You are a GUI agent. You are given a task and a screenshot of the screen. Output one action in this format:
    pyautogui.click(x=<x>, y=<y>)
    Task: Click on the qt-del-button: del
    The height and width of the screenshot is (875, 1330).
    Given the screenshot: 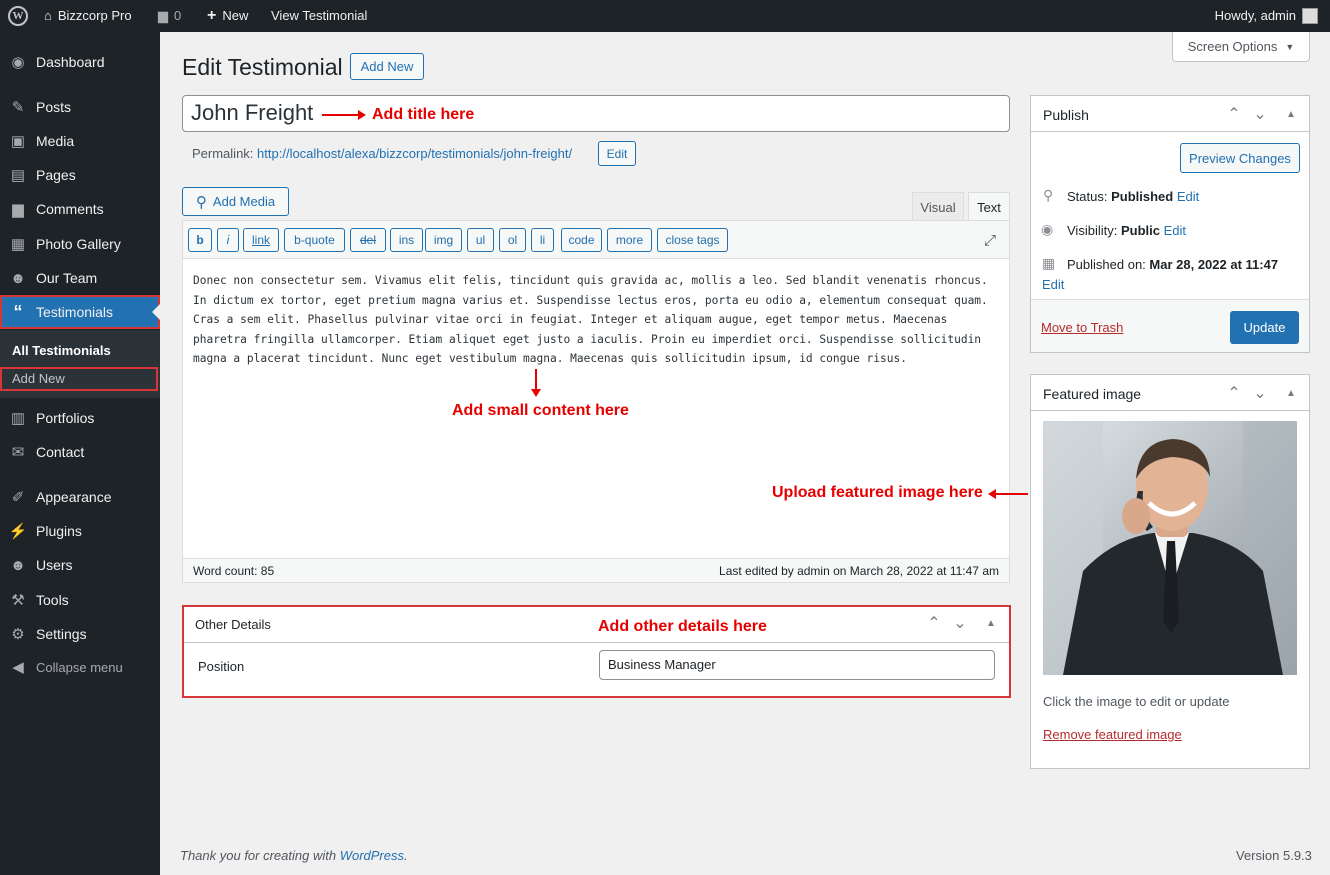 What is the action you would take?
    pyautogui.click(x=368, y=240)
    